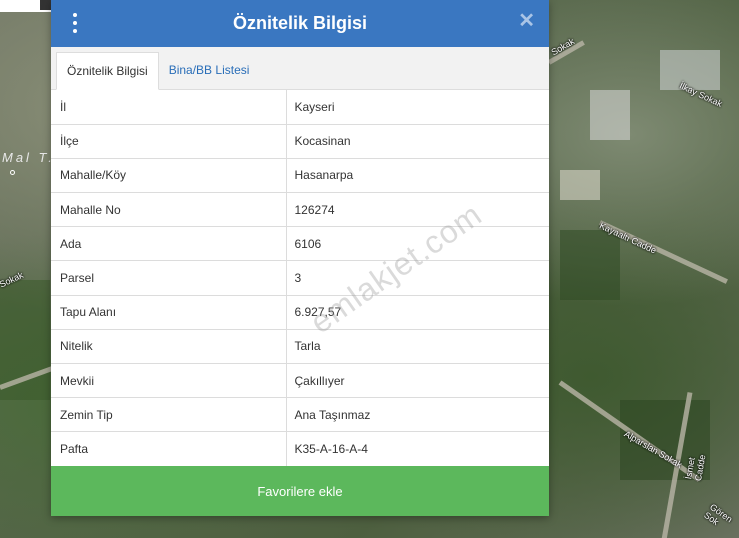  What do you see at coordinates (417, 141) in the screenshot?
I see `row-value: Kocasinan` at bounding box center [417, 141].